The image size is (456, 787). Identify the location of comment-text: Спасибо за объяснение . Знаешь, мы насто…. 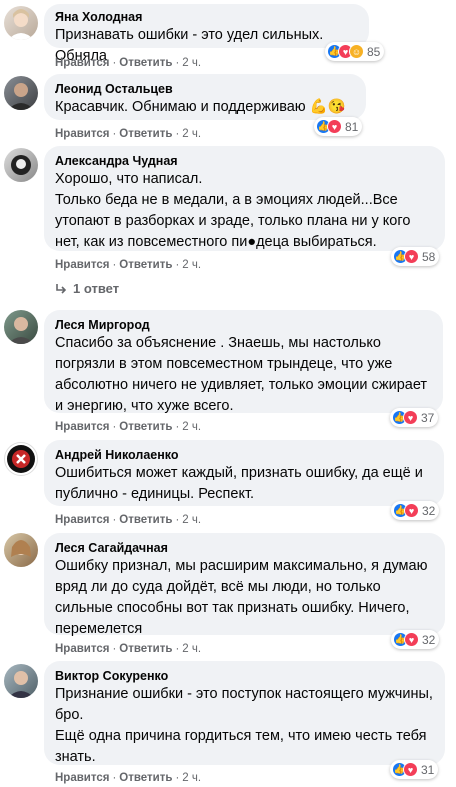
(241, 374).